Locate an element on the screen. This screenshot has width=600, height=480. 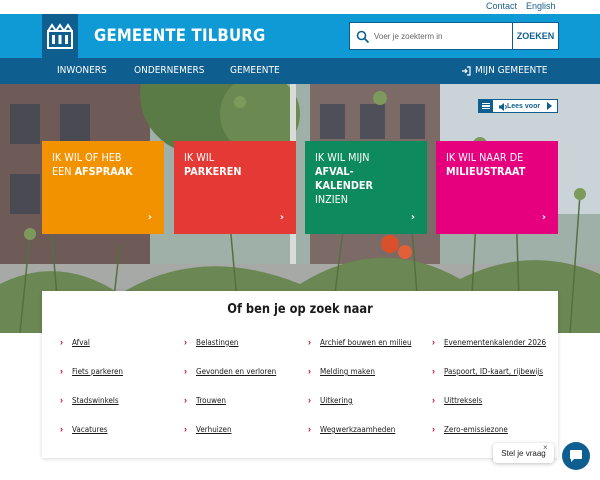
tile-afvalkalender-line4: INZIEN is located at coordinates (331, 199).